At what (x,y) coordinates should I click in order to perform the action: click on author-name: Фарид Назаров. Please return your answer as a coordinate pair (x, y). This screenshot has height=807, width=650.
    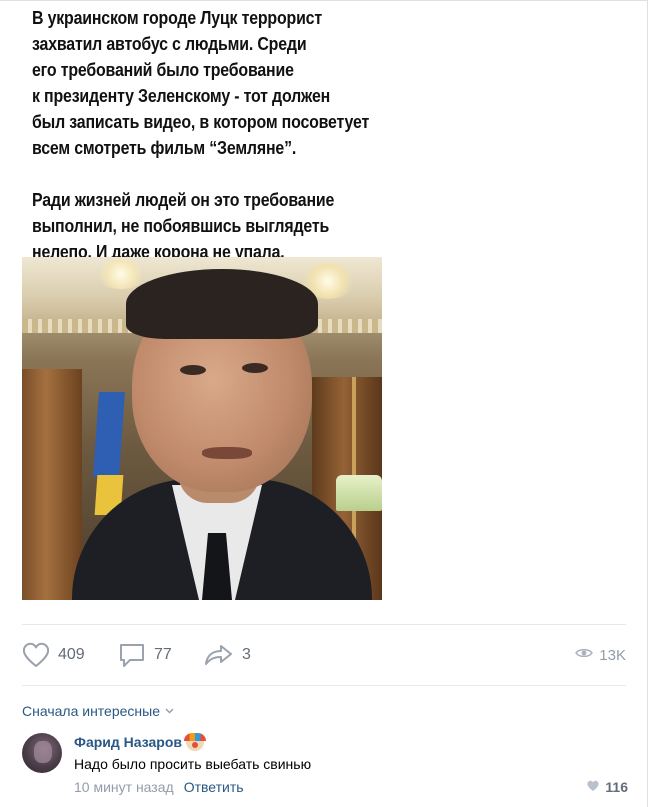
    Looking at the image, I should click on (128, 742).